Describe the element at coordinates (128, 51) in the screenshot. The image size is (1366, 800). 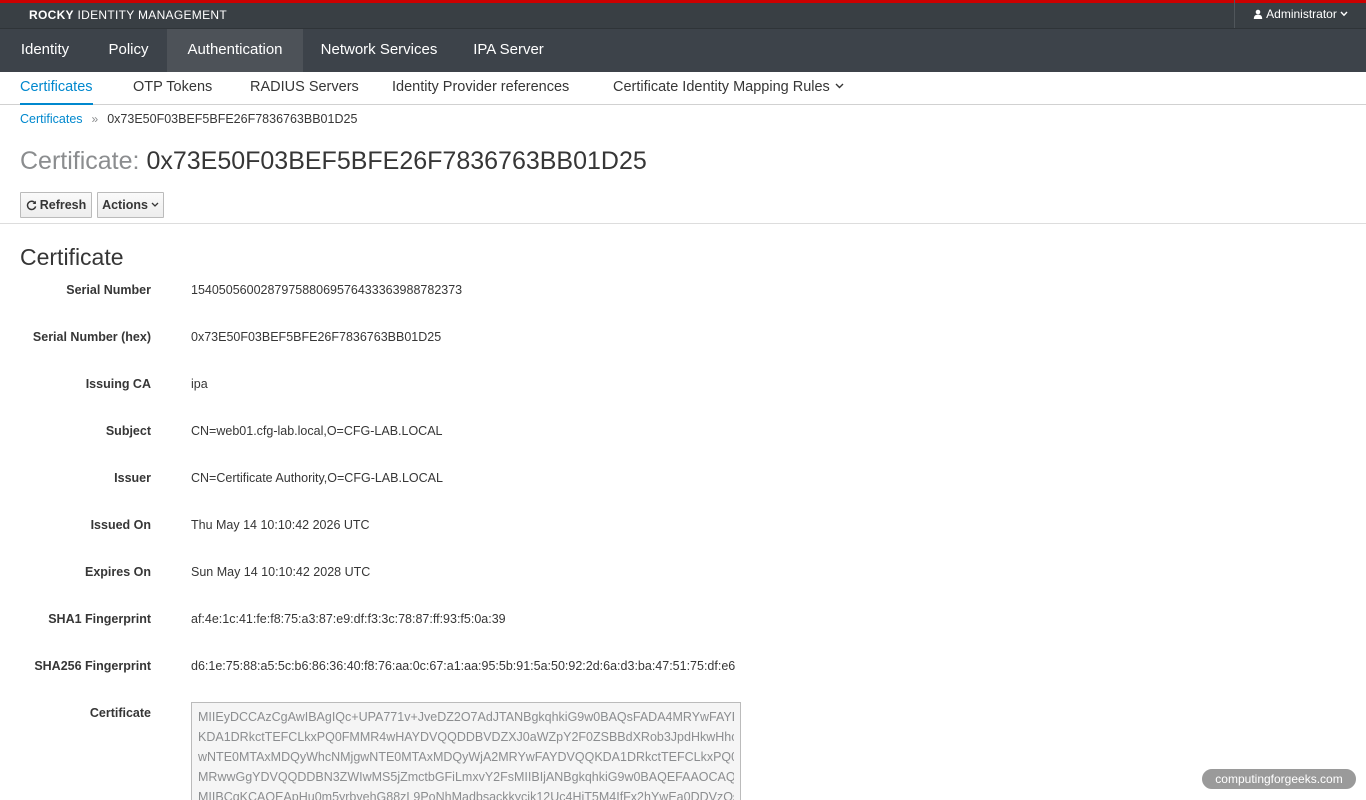
I see `nav-tab-policy: Policy` at that location.